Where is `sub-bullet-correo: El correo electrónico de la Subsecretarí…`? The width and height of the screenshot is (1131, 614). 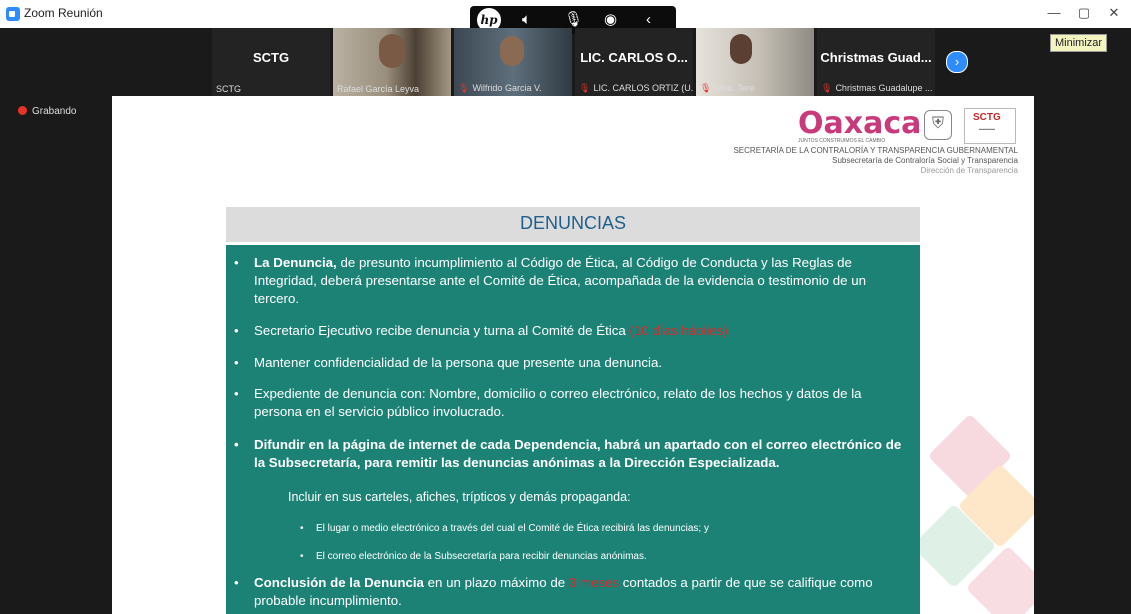
sub-bullet-correo: El correo electrónico de la Subsecretarí… is located at coordinates (598, 557).